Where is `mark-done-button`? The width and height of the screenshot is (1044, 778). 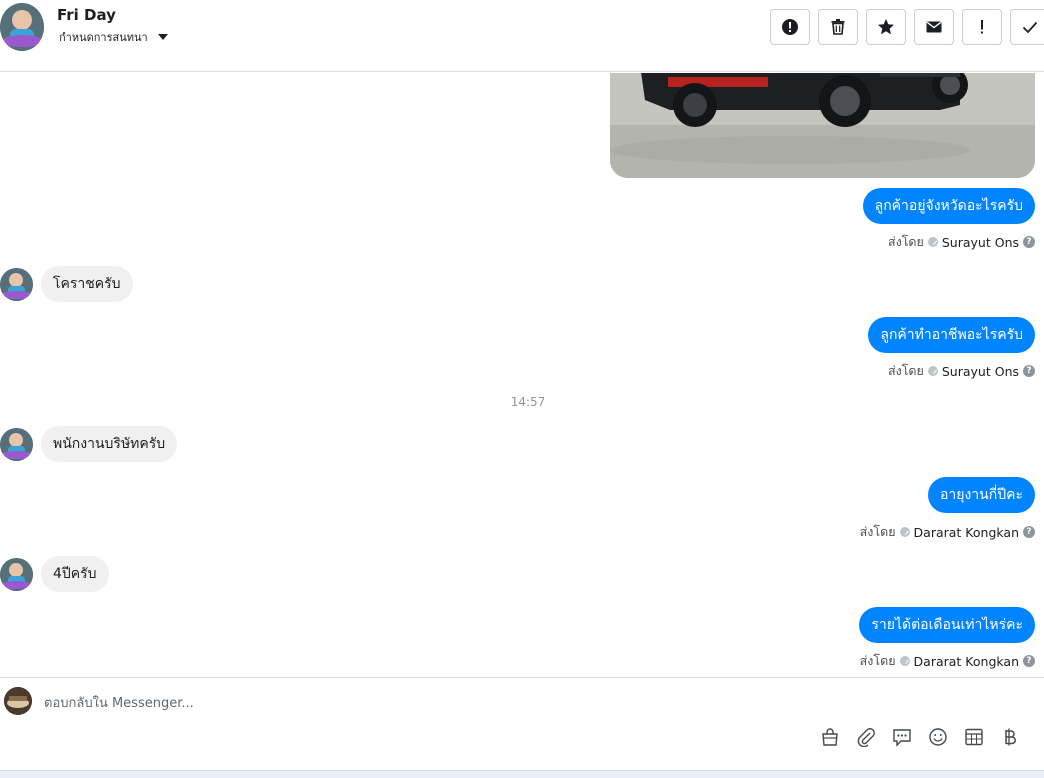 mark-done-button is located at coordinates (1027, 27).